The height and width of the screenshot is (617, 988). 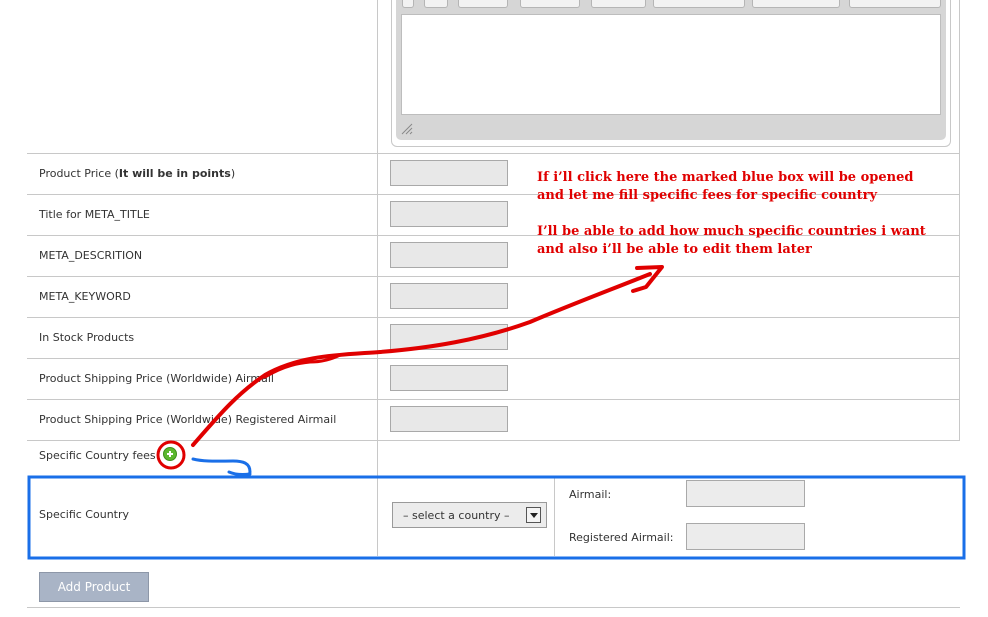 I want to click on country-select: – select a country –, so click(x=469, y=515).